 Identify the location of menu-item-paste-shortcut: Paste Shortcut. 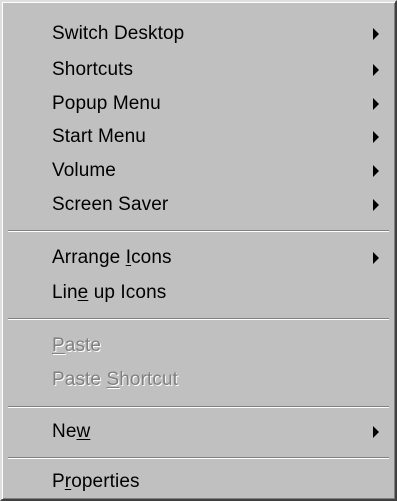
(198, 380).